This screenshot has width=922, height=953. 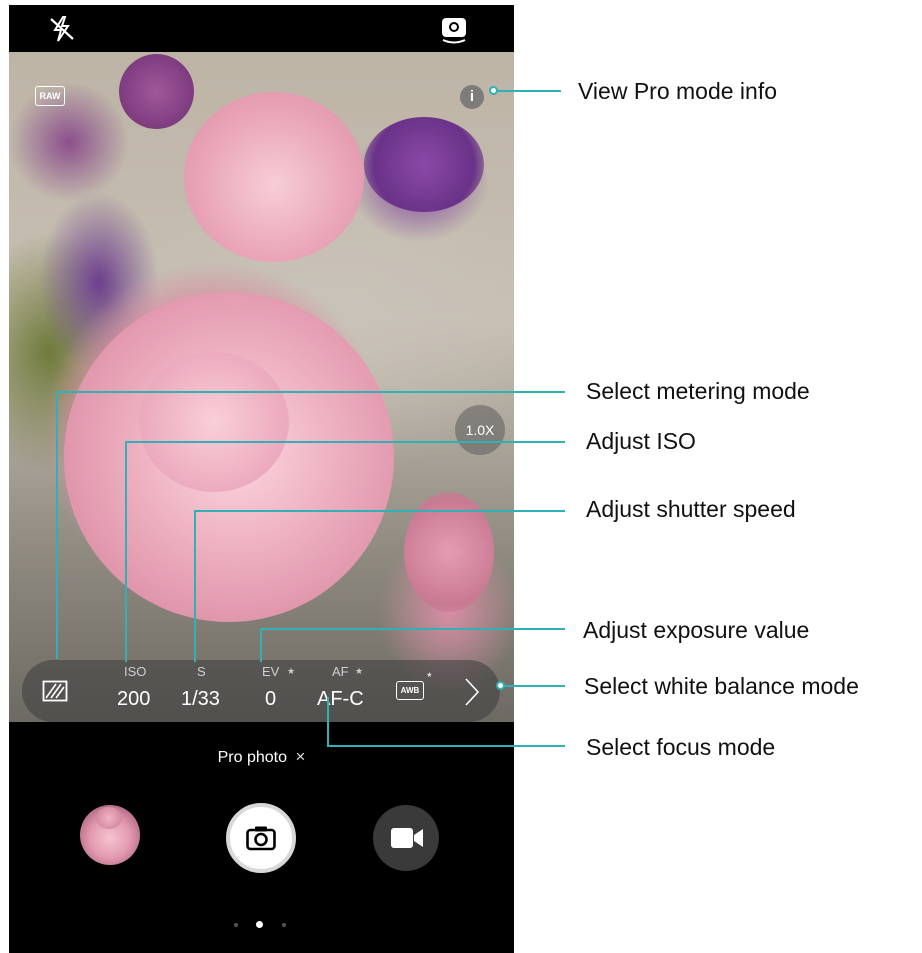 I want to click on annotation-focus: Select focus mode, so click(x=681, y=747).